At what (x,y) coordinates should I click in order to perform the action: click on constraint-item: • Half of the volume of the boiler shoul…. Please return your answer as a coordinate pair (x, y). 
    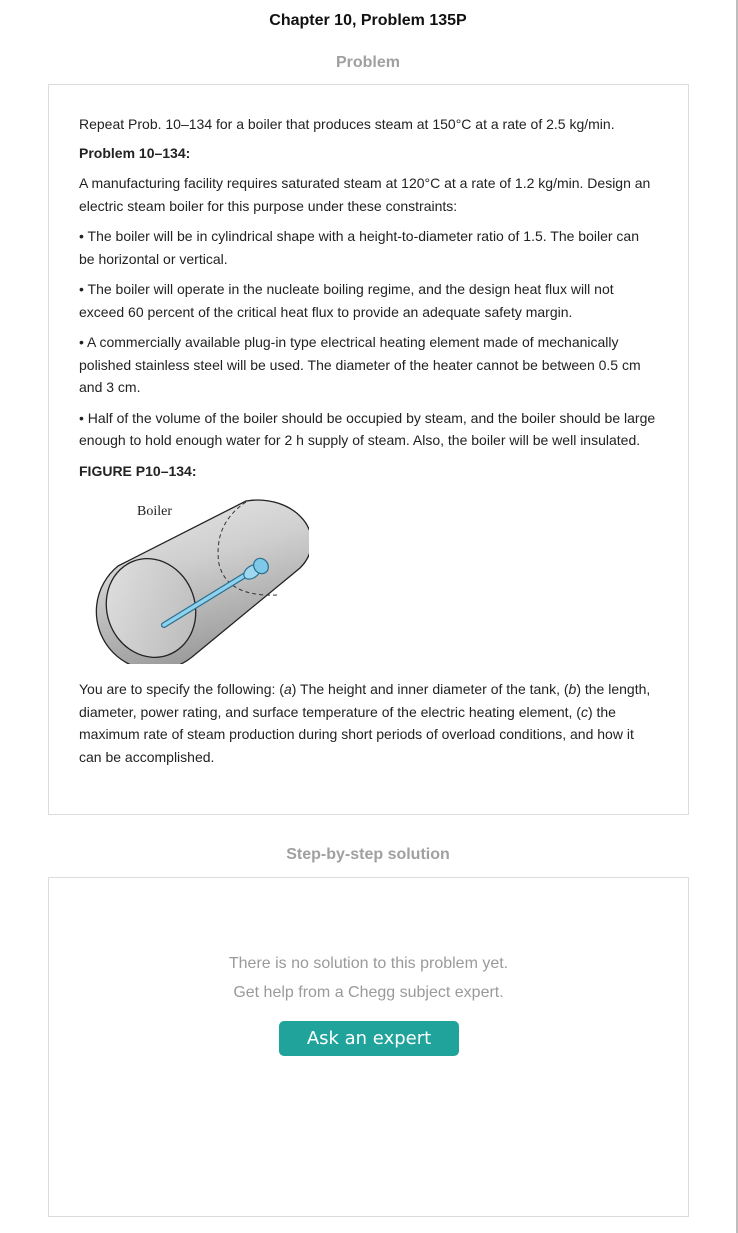
    Looking at the image, I should click on (367, 429).